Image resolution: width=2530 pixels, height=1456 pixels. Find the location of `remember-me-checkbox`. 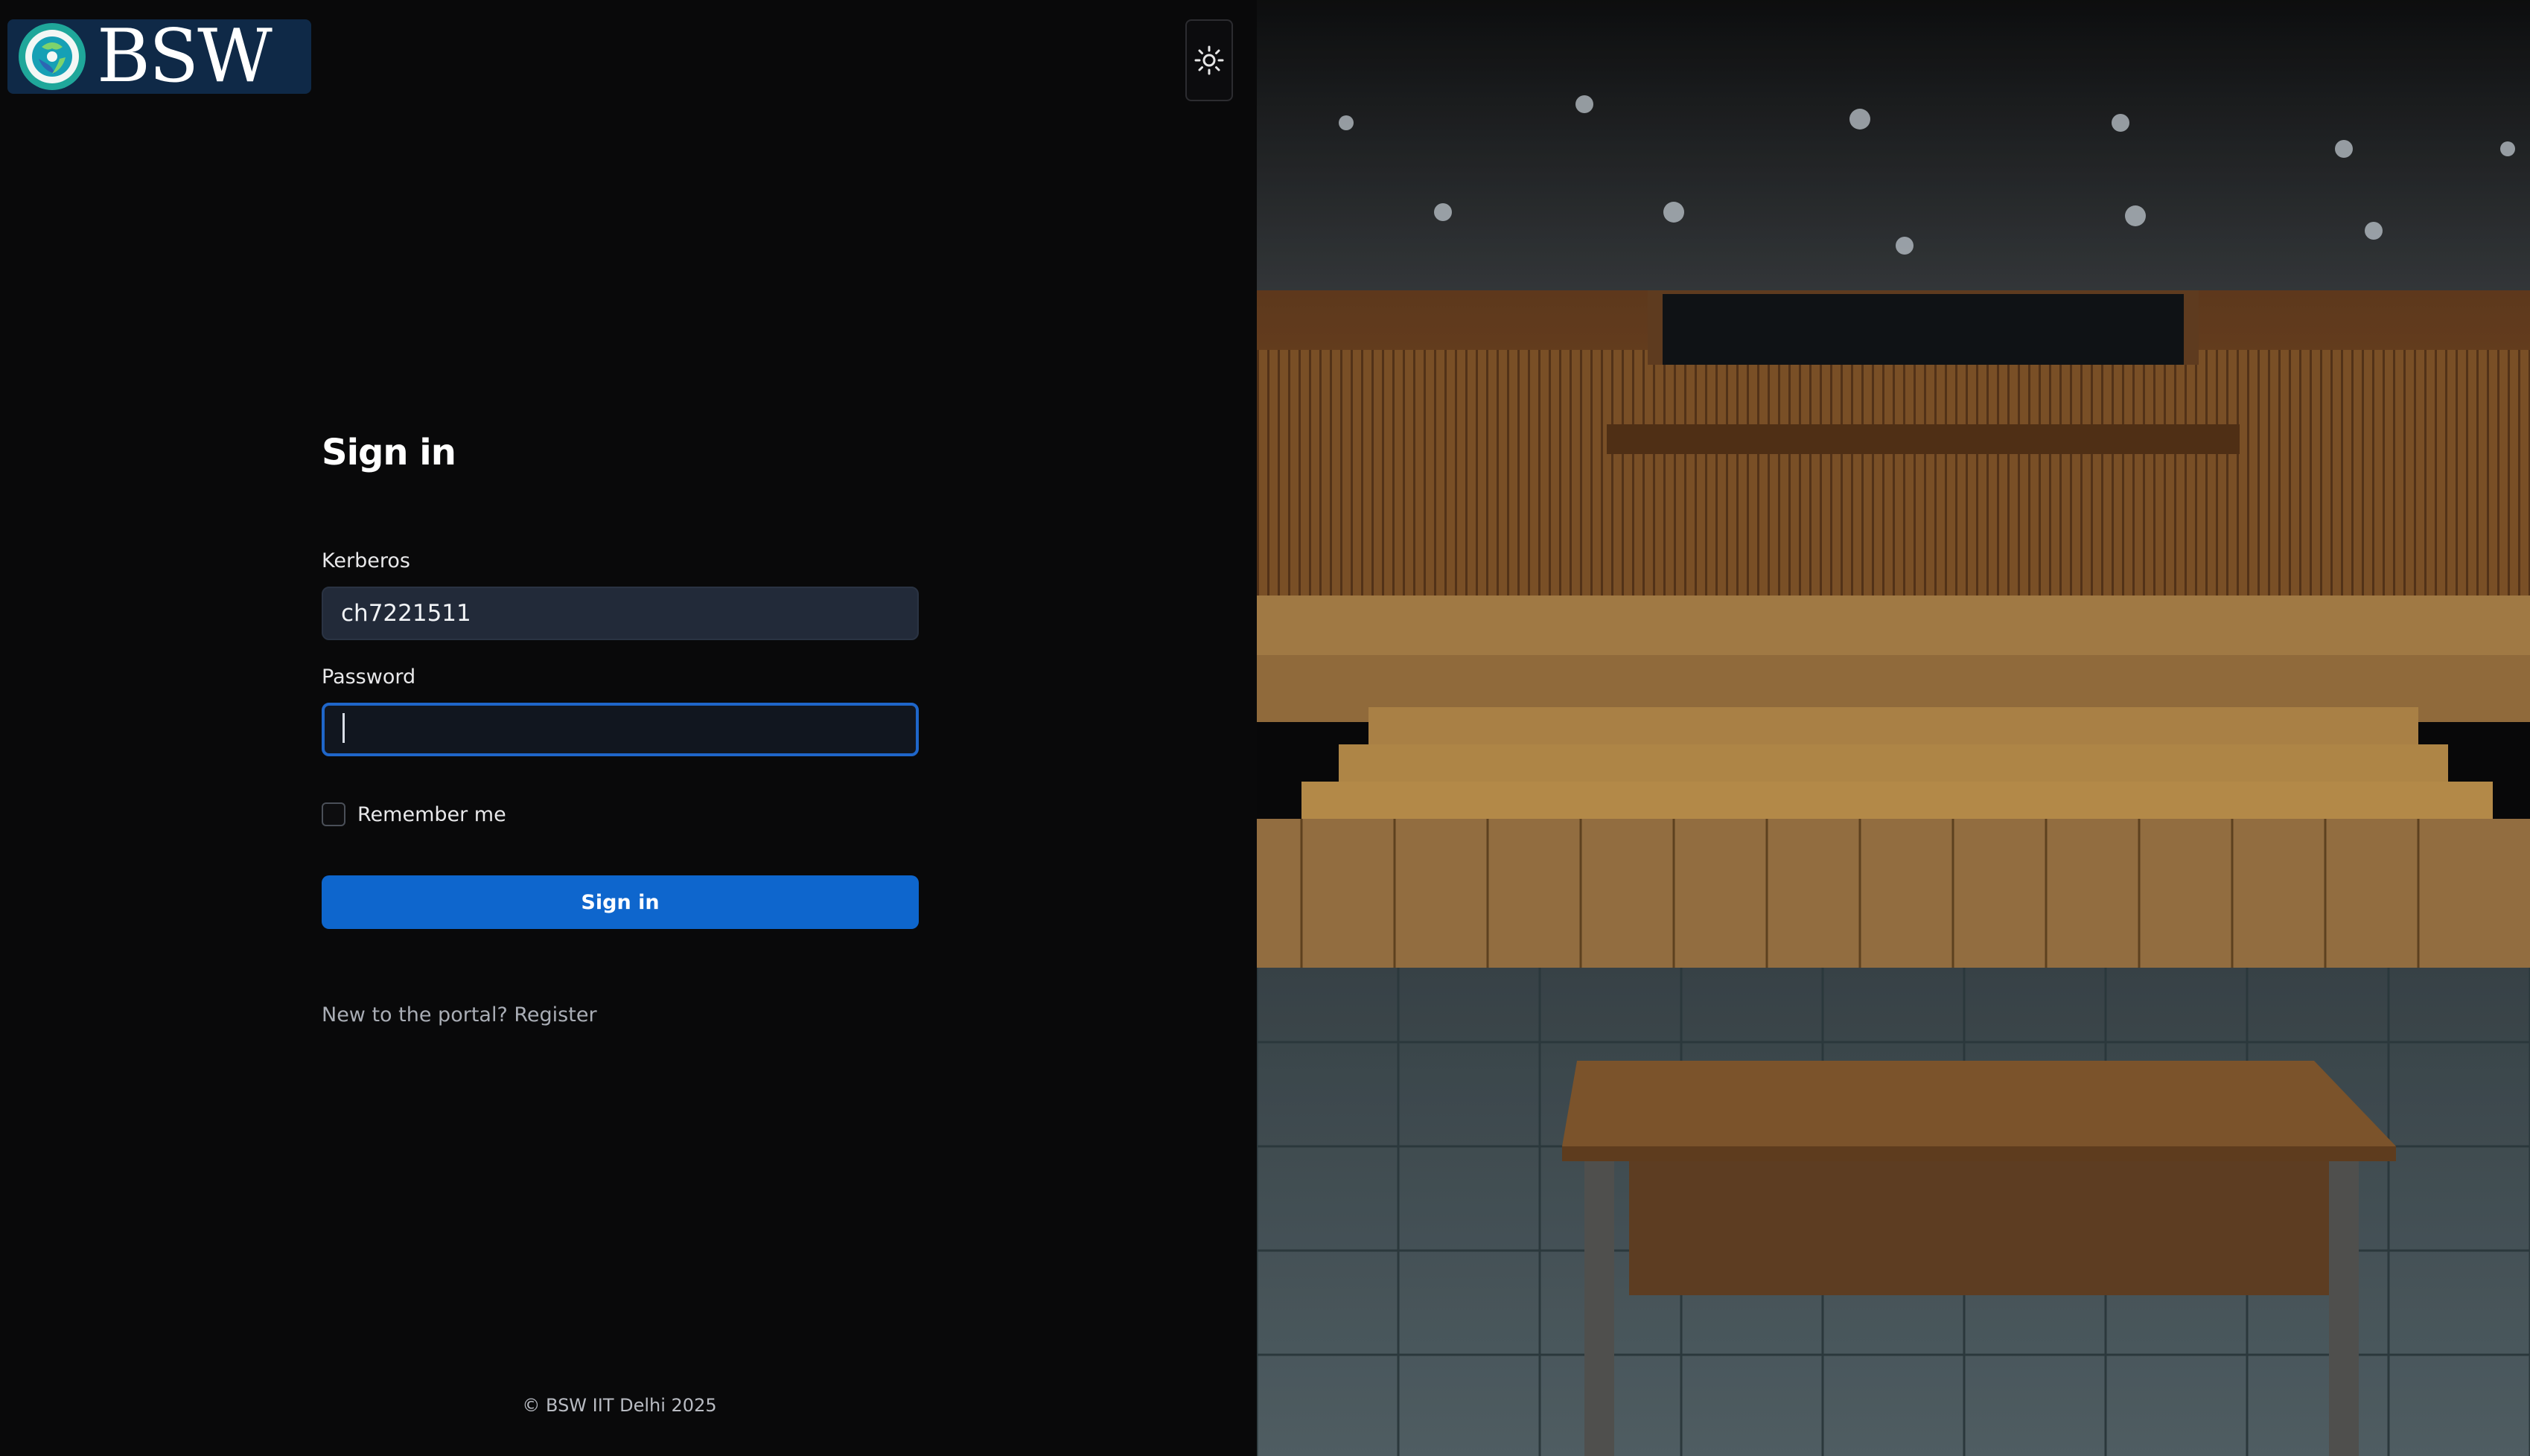

remember-me-checkbox is located at coordinates (333, 814).